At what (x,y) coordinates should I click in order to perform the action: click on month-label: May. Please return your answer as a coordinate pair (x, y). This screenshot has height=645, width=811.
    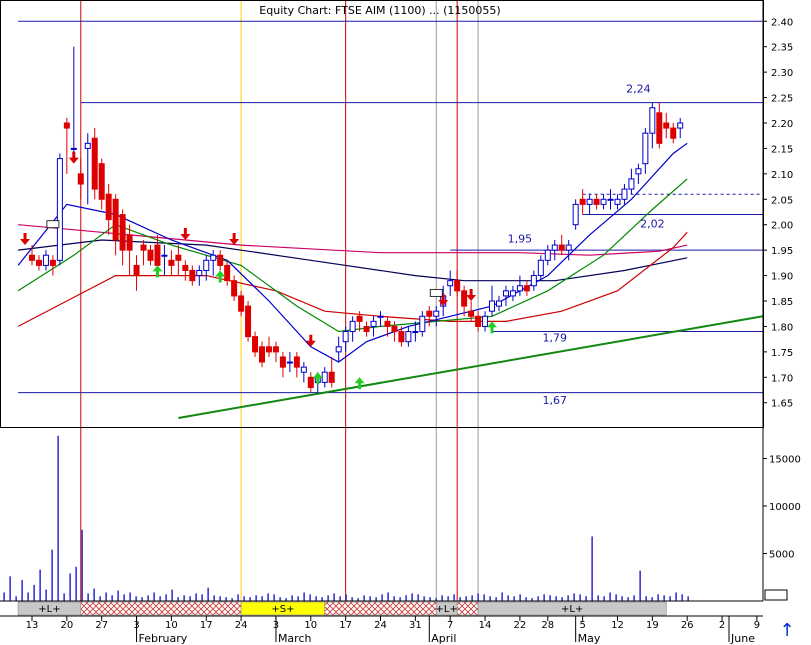
    Looking at the image, I should click on (589, 638).